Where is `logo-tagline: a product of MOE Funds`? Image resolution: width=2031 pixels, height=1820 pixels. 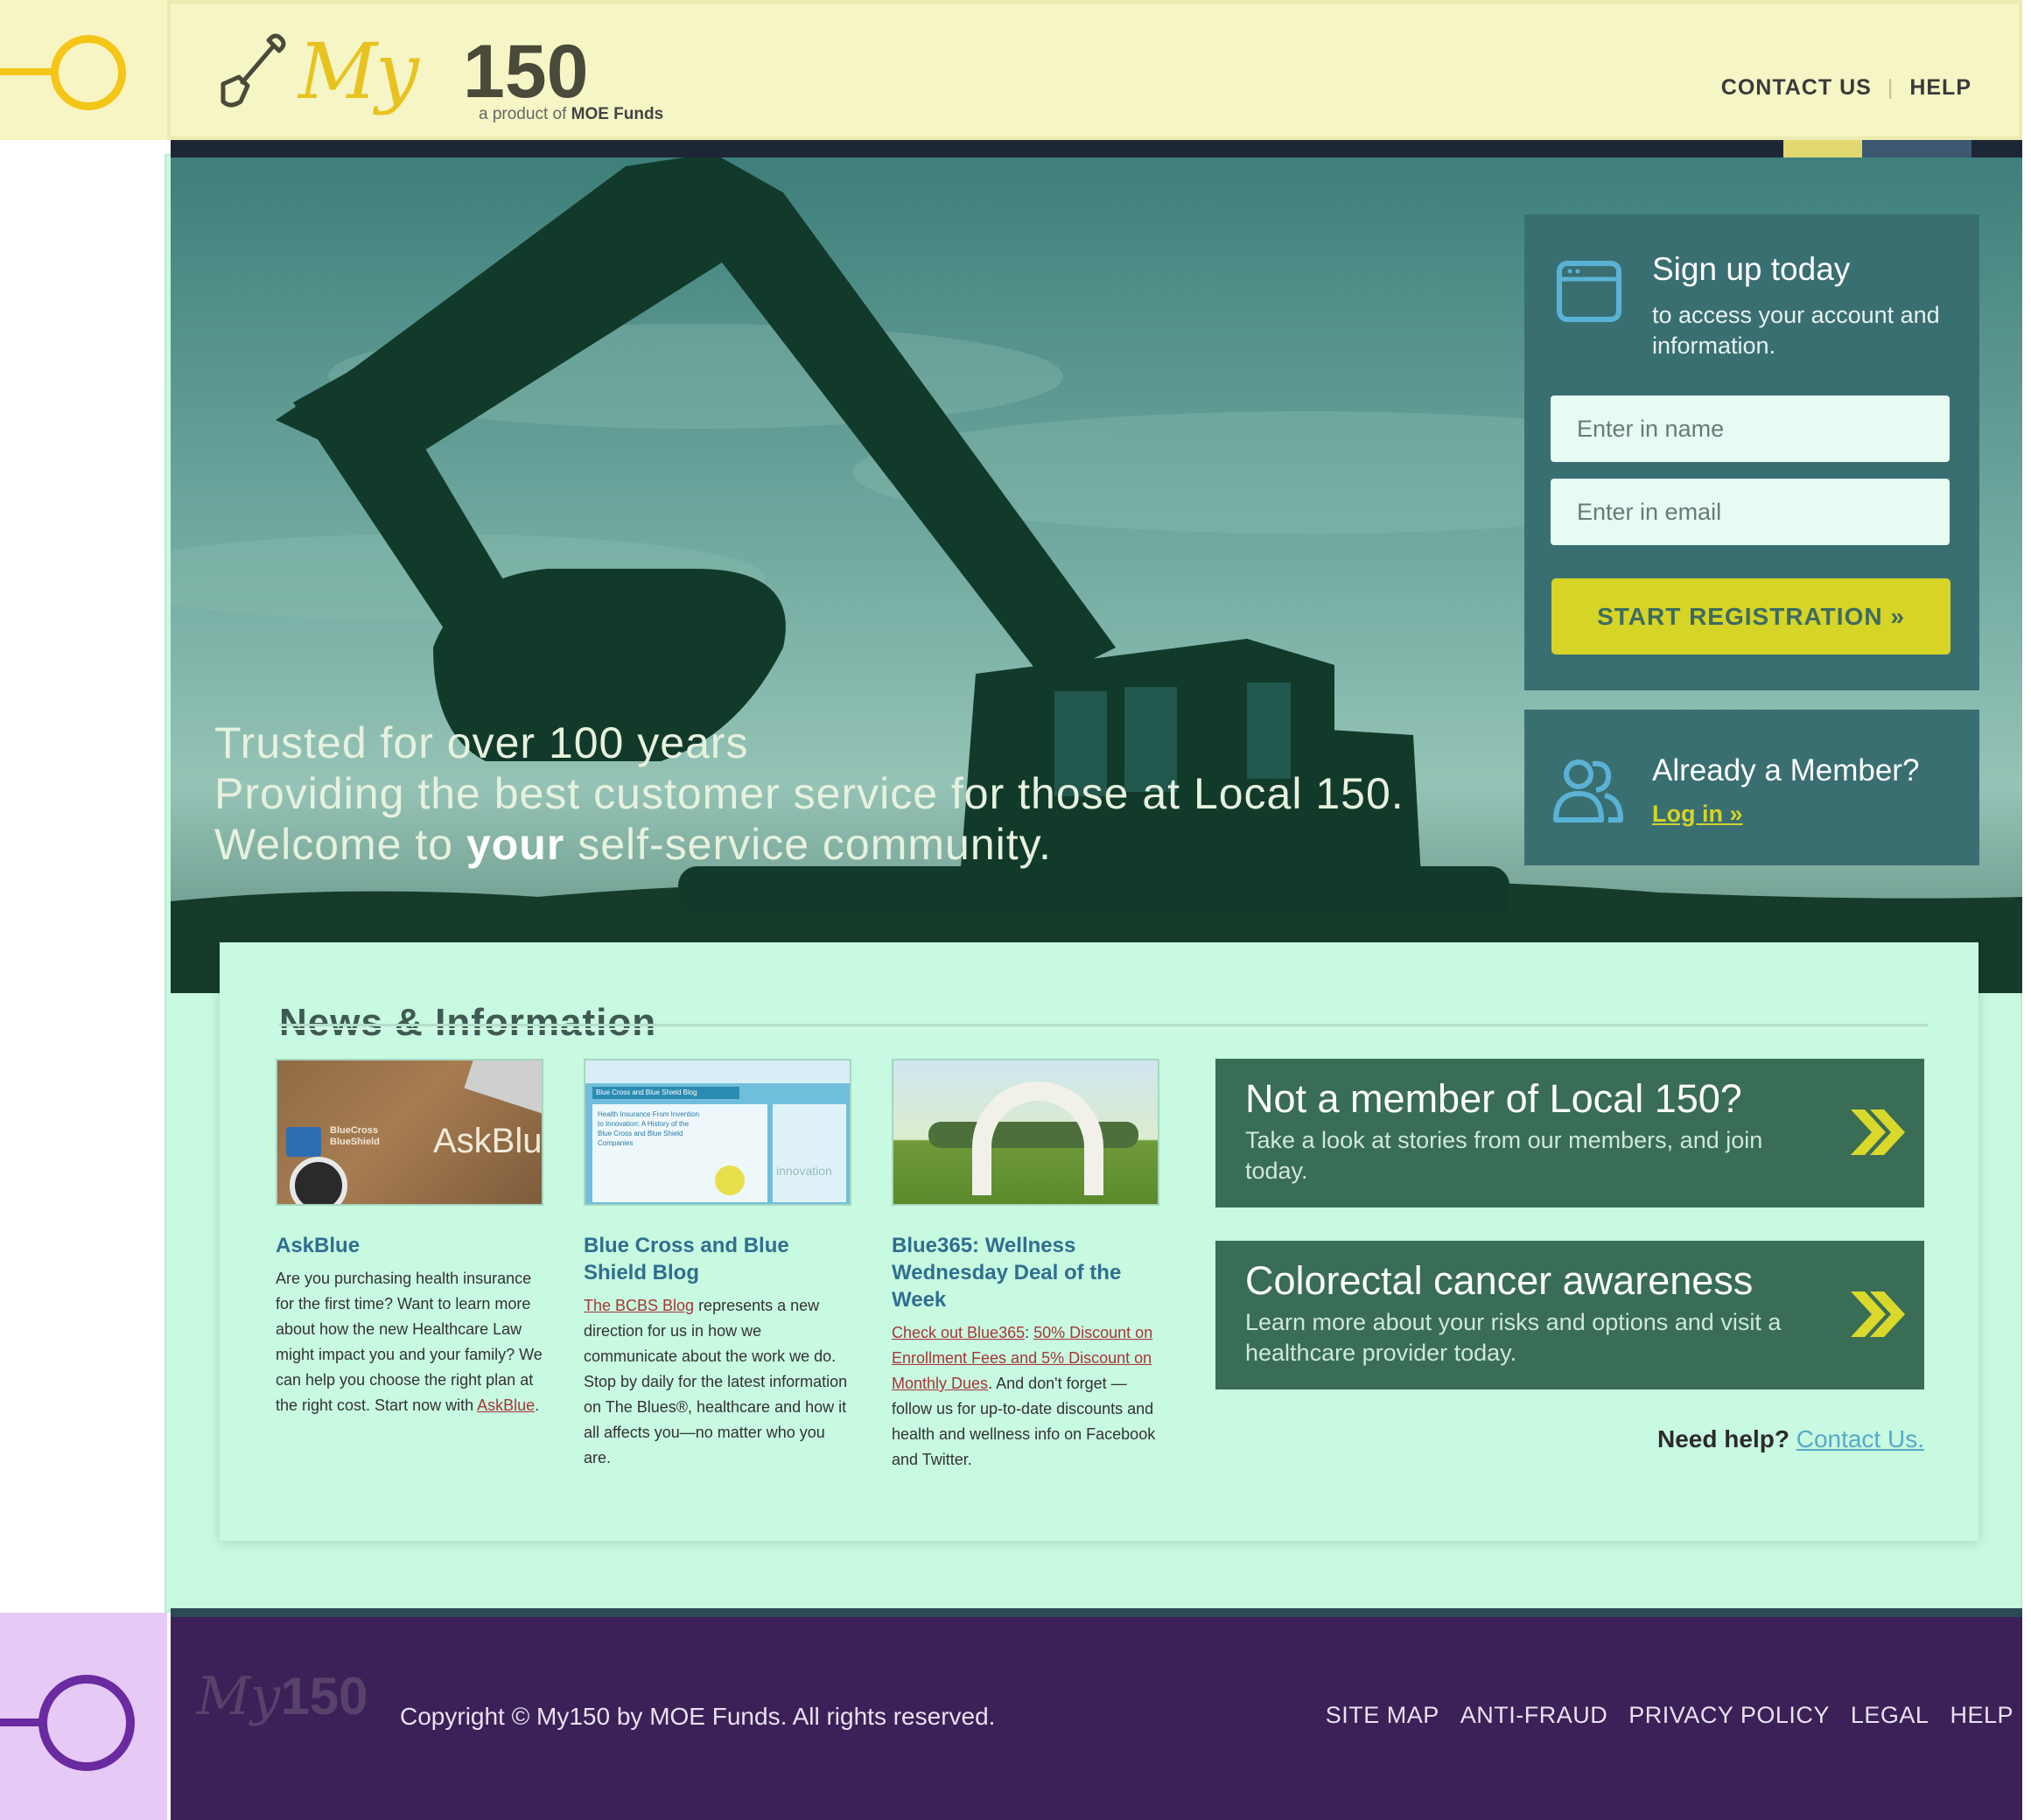 logo-tagline: a product of MOE Funds is located at coordinates (571, 114).